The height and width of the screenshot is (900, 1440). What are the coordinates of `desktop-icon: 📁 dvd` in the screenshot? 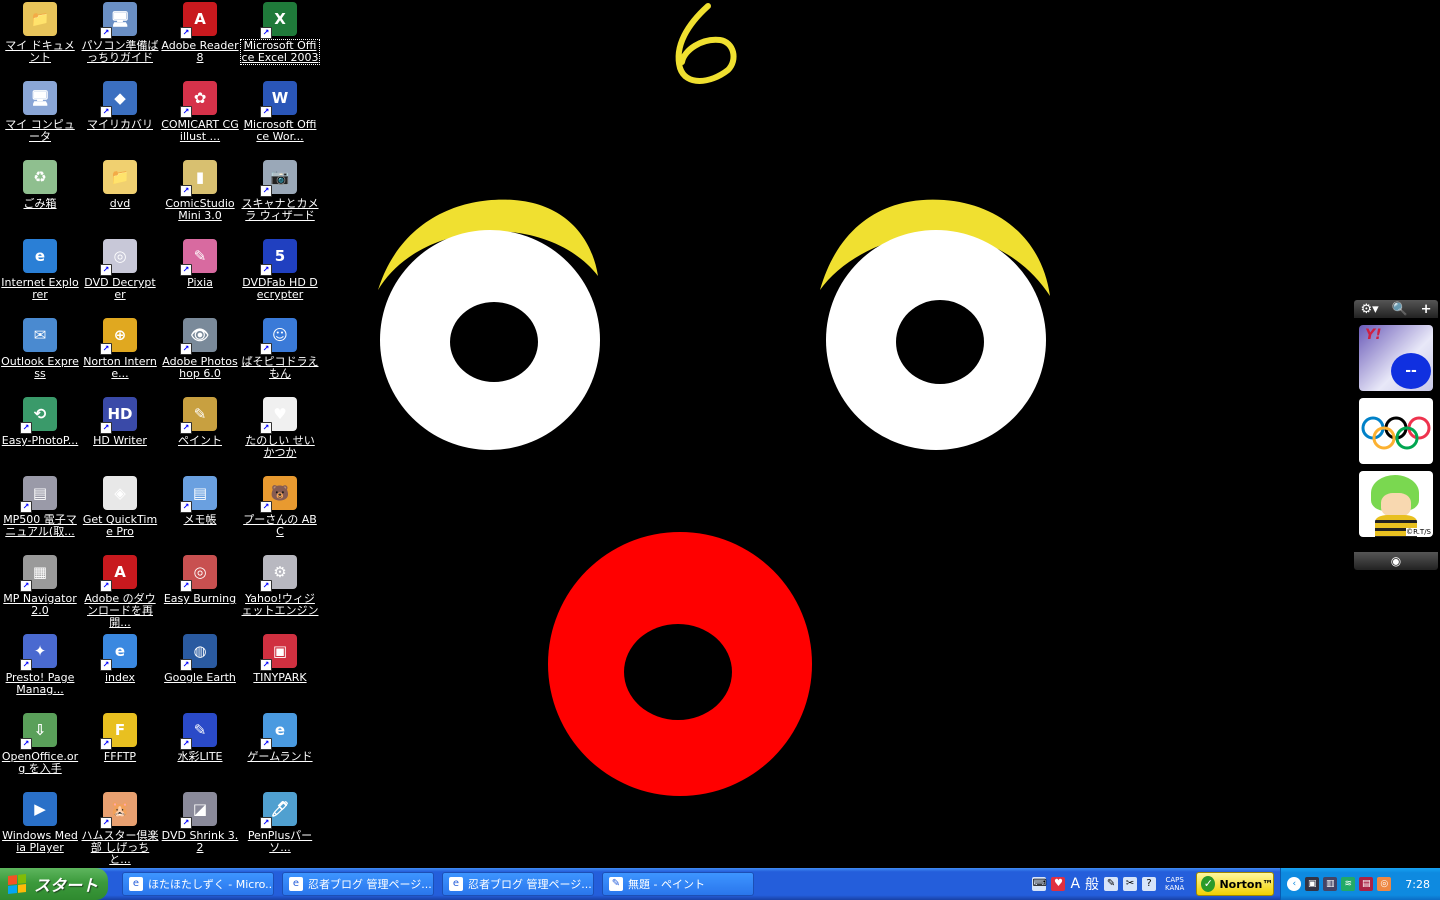 It's located at (120, 197).